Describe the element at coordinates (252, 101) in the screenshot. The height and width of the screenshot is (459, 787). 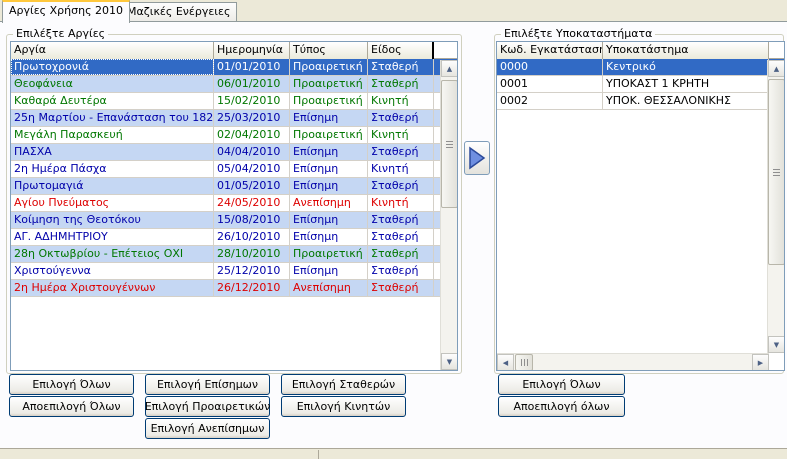
I see `table-cell-date: 15/02/2010` at that location.